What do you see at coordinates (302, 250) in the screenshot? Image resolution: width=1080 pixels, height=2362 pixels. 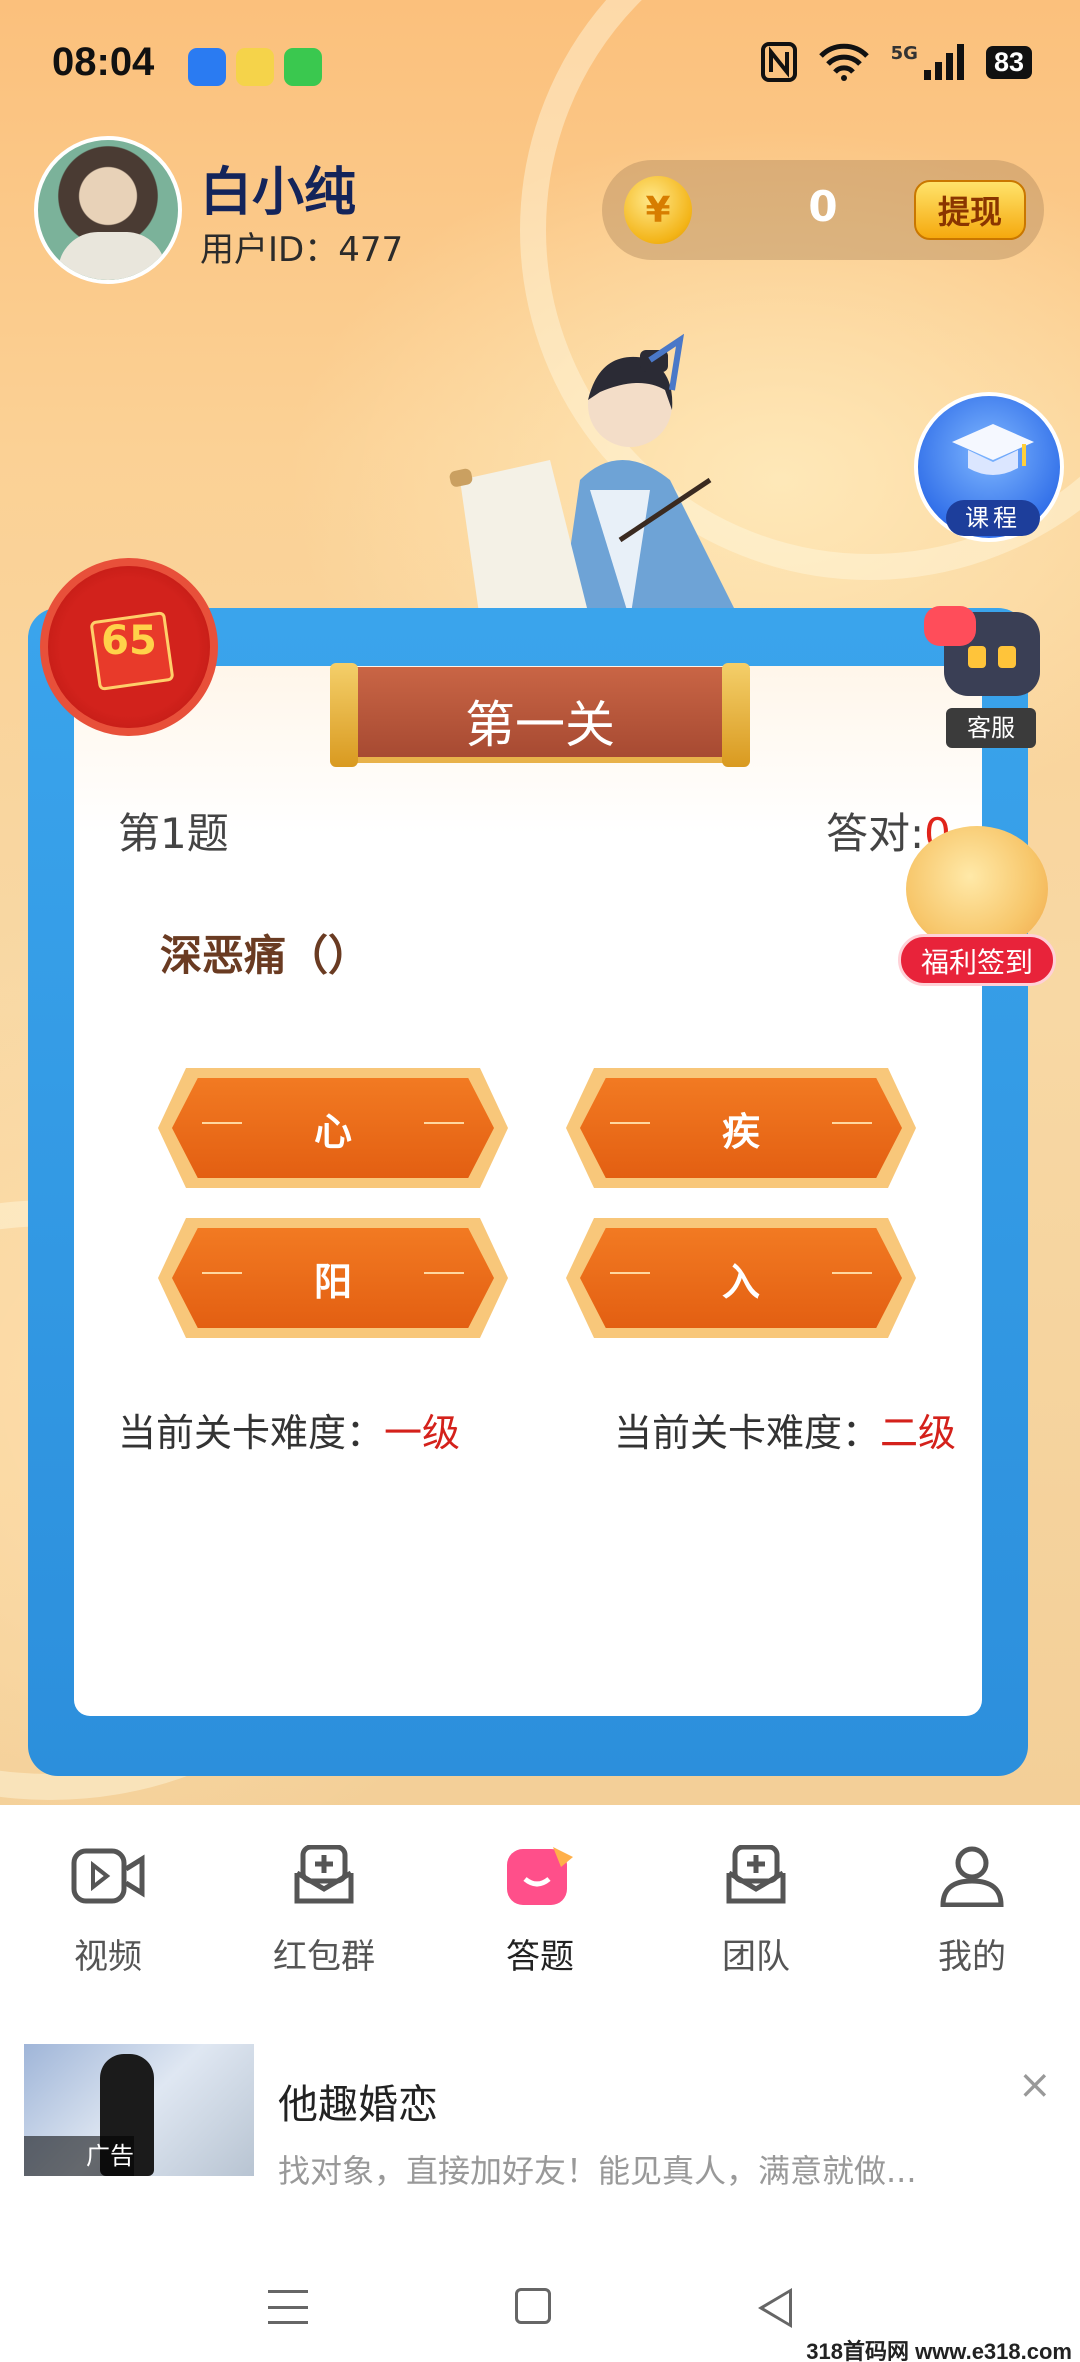 I see `user-id: 用户ID：477` at bounding box center [302, 250].